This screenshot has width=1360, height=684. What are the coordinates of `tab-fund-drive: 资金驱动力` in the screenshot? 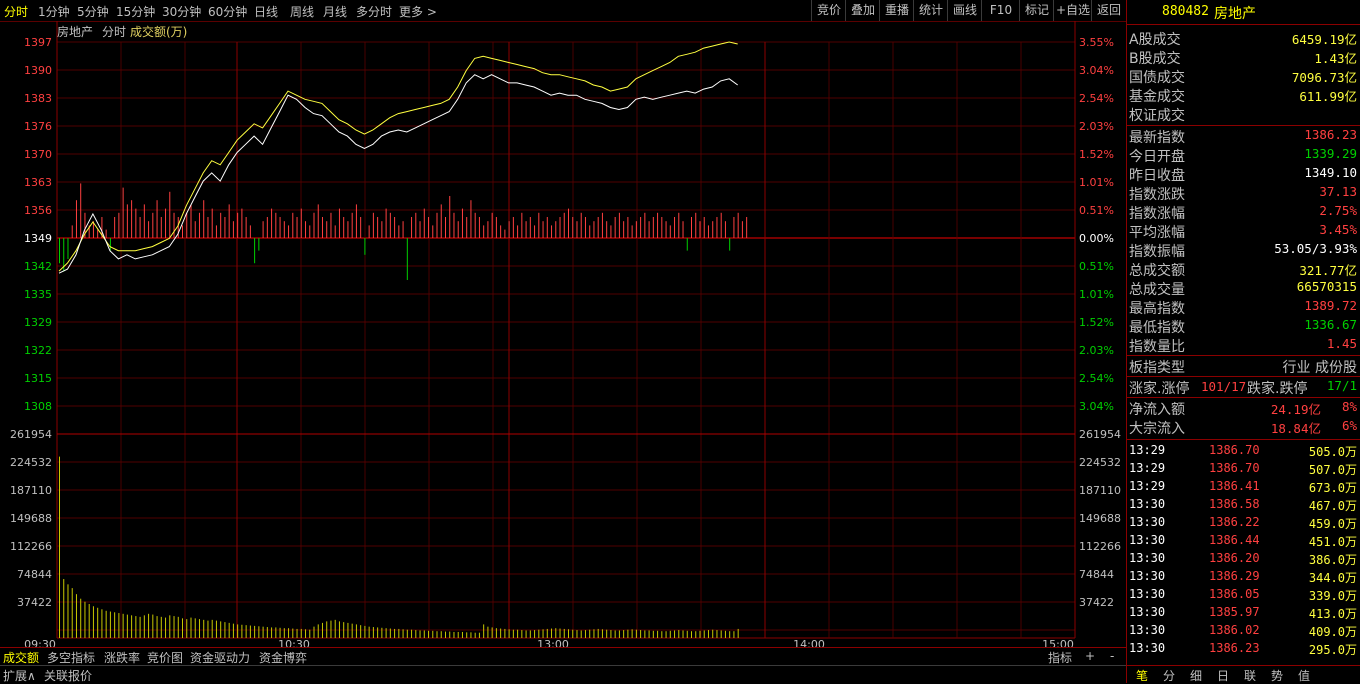 It's located at (220, 657).